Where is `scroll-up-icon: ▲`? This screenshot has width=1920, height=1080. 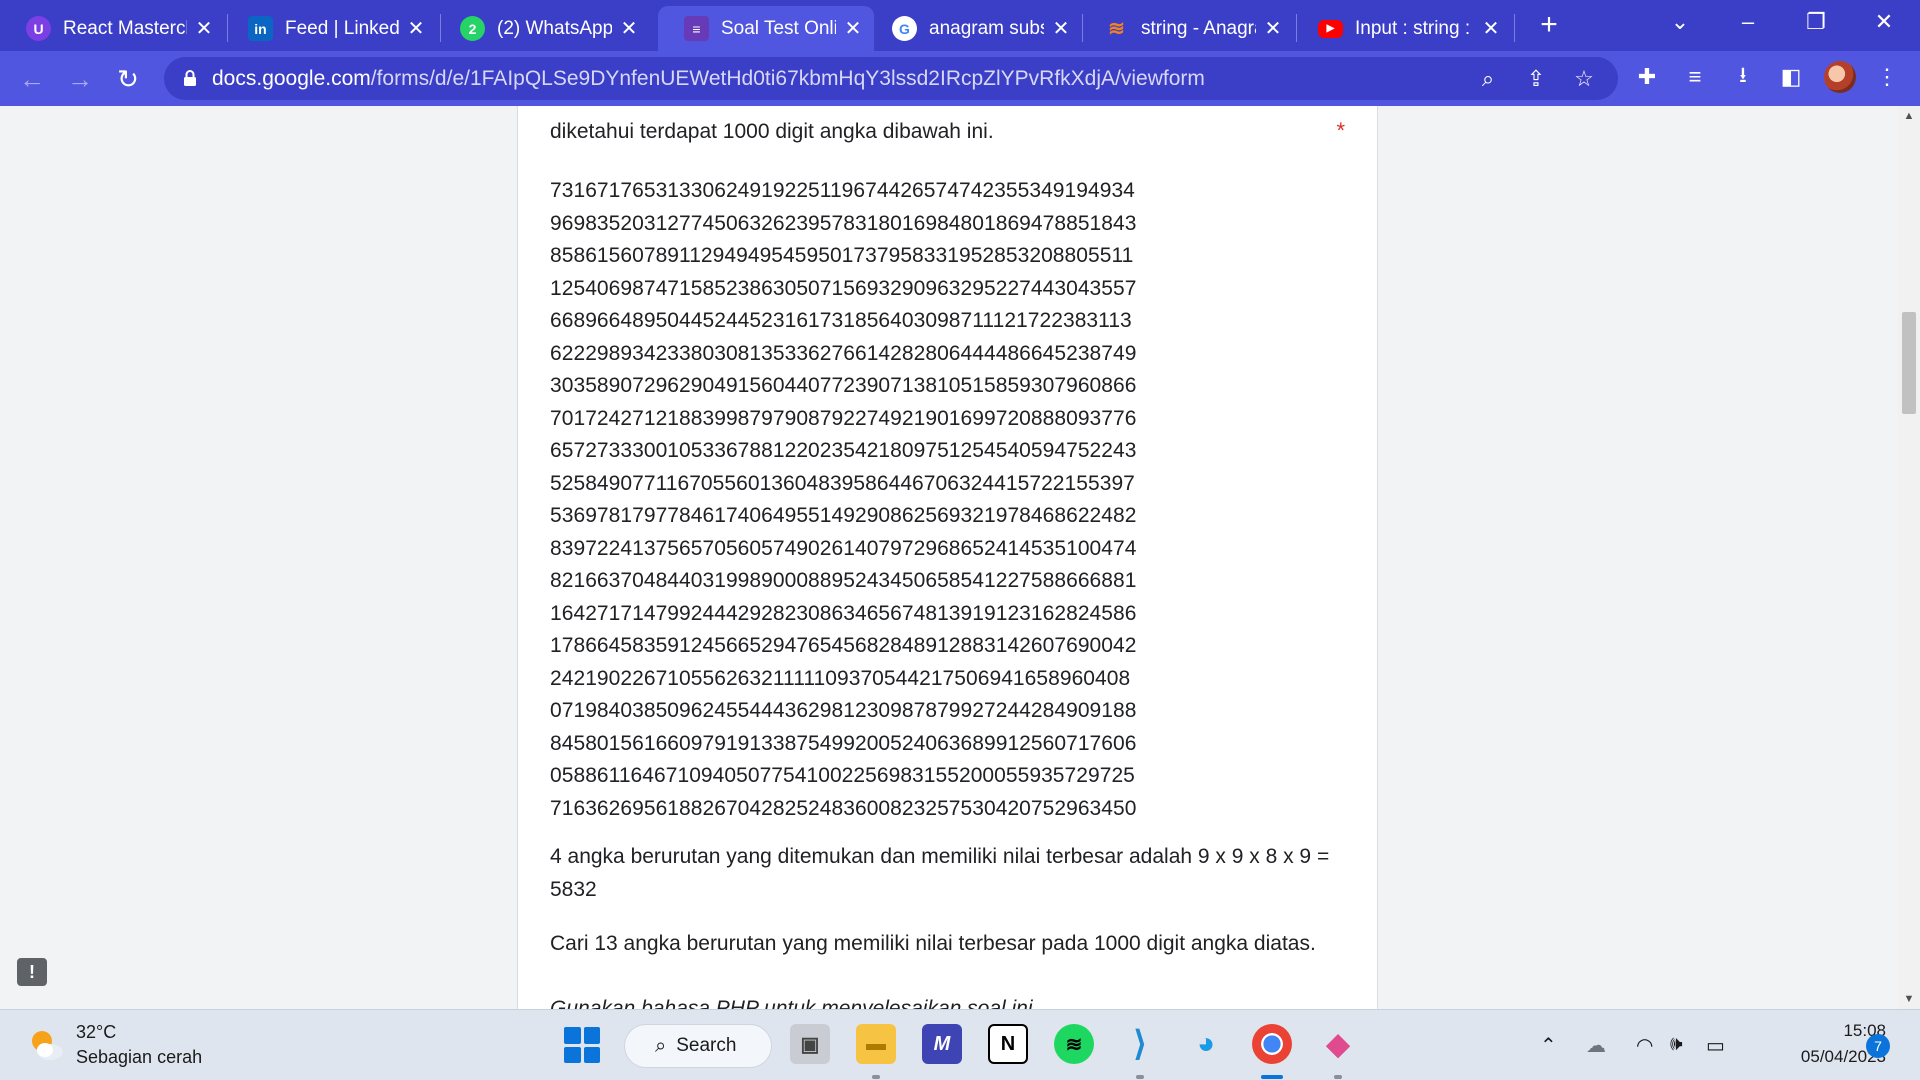
scroll-up-icon: ▲ is located at coordinates (1909, 116).